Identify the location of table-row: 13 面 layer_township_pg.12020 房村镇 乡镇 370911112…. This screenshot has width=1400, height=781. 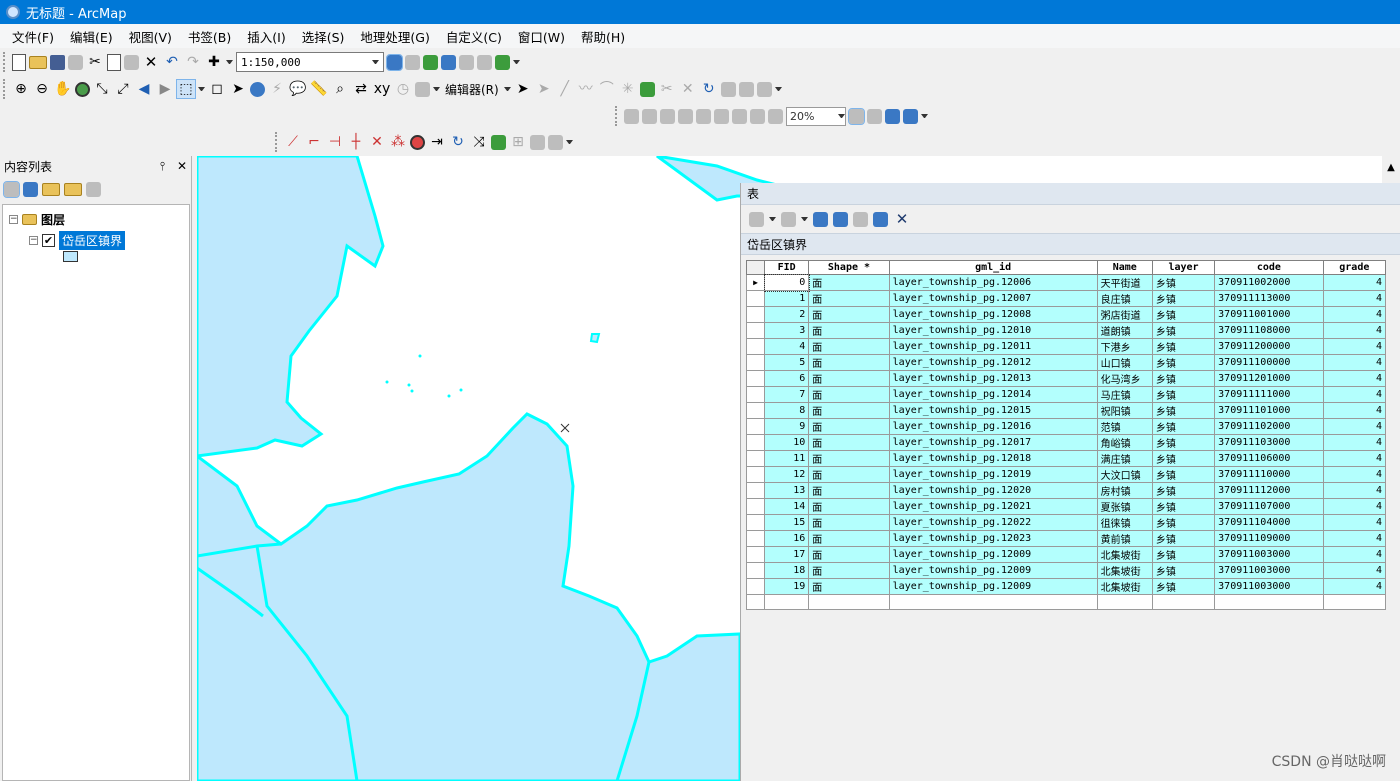
(1066, 490).